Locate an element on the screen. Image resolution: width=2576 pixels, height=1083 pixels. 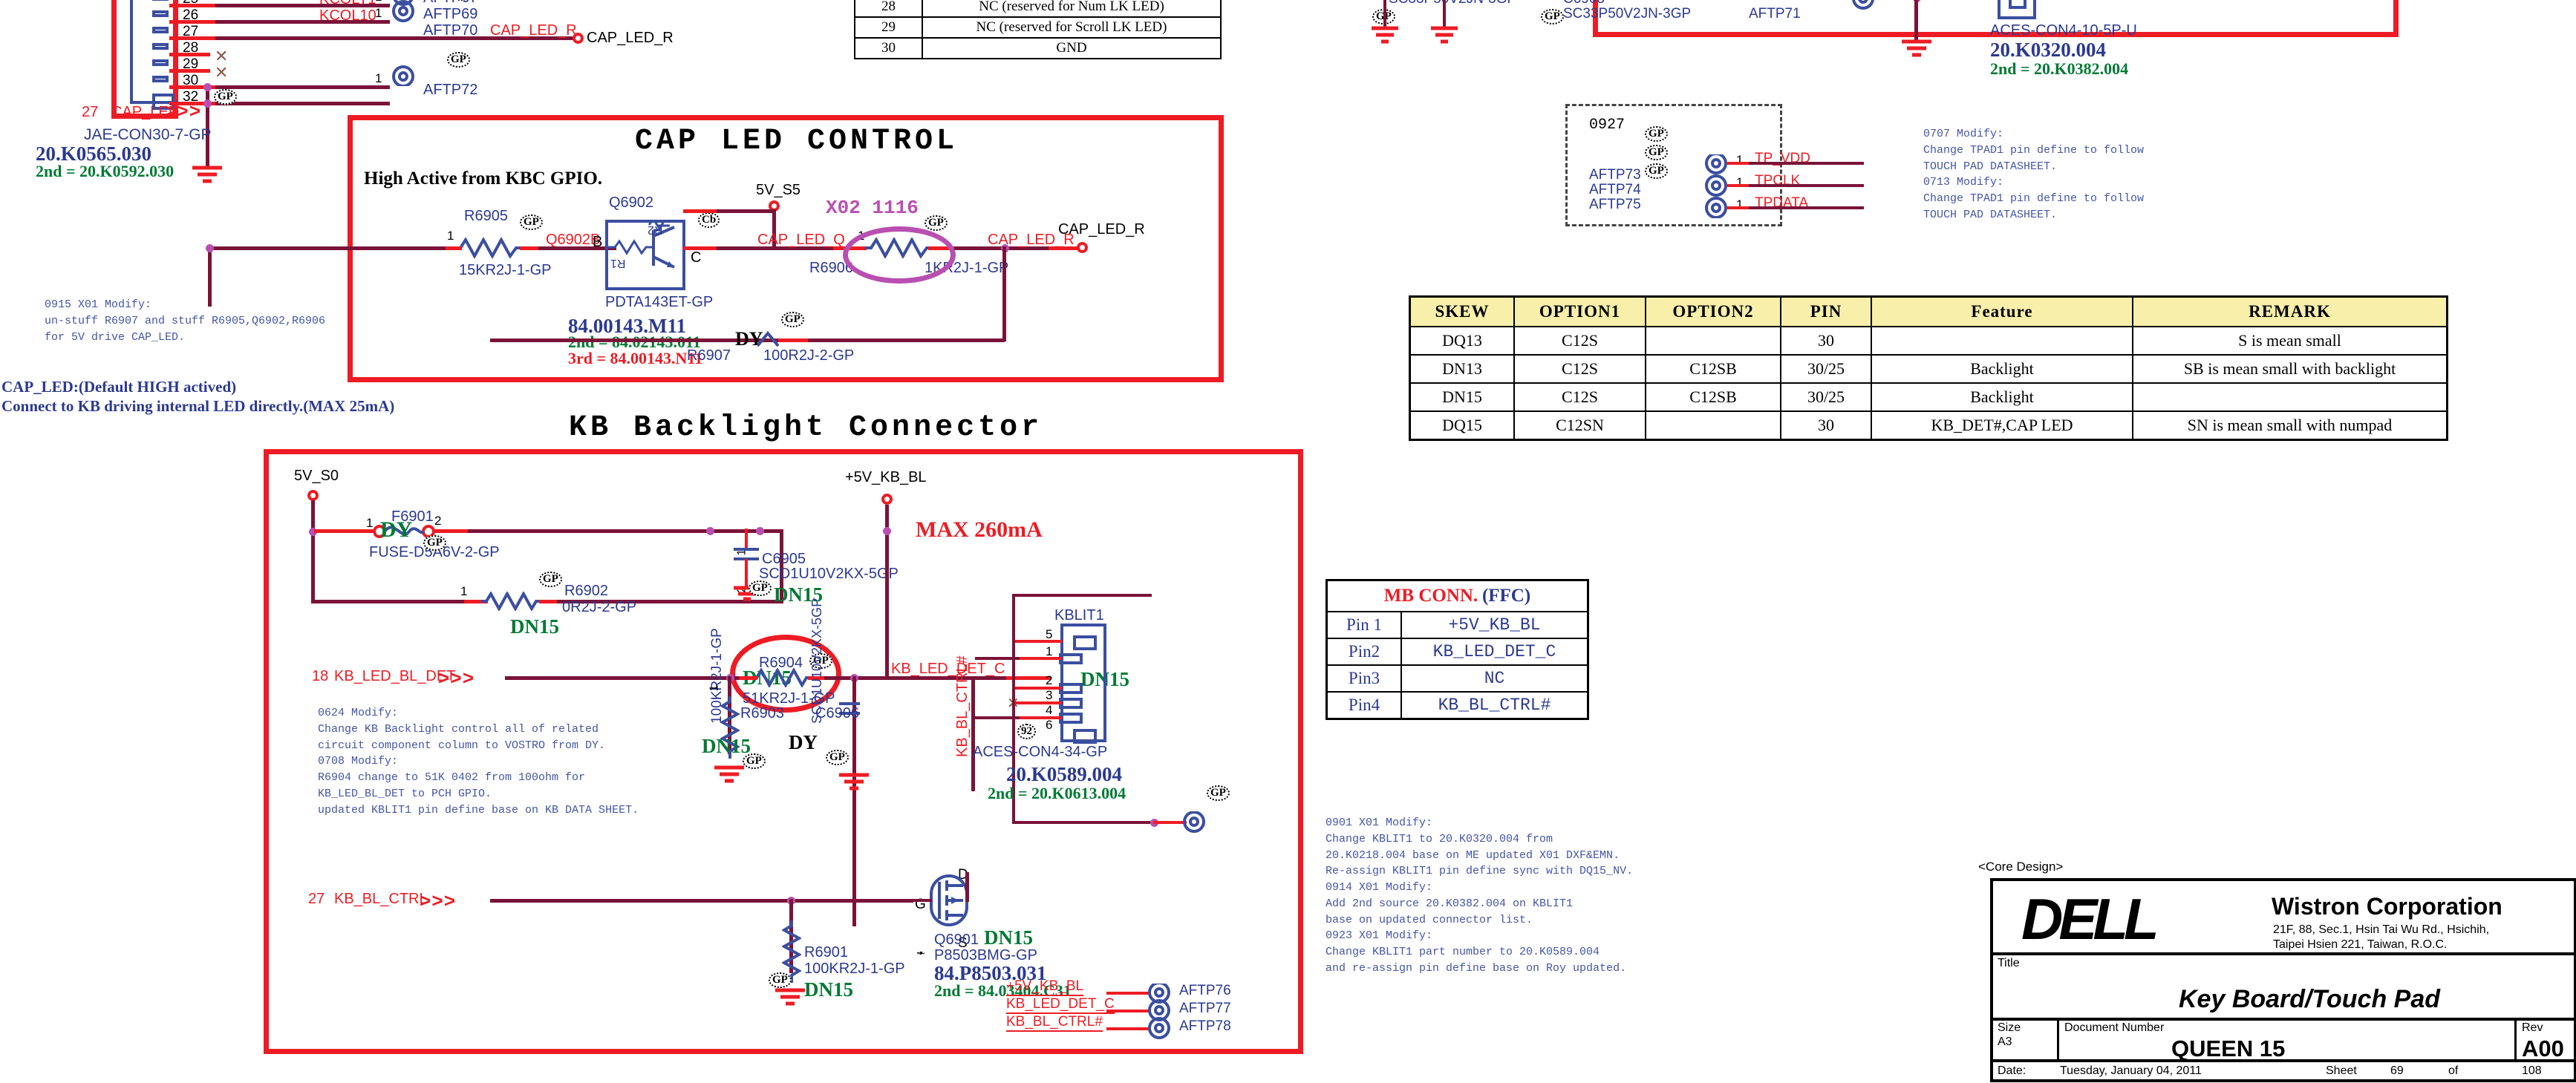
net-kb-bl-ctrl-hash-vertical: KB_BL_CTRL# is located at coordinates (962, 706).